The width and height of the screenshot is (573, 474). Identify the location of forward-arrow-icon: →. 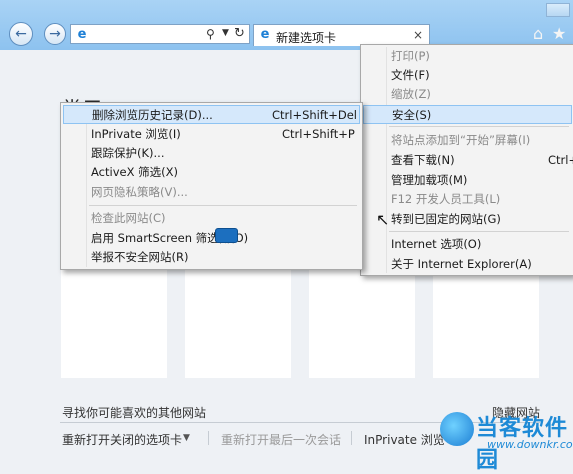
(55, 34).